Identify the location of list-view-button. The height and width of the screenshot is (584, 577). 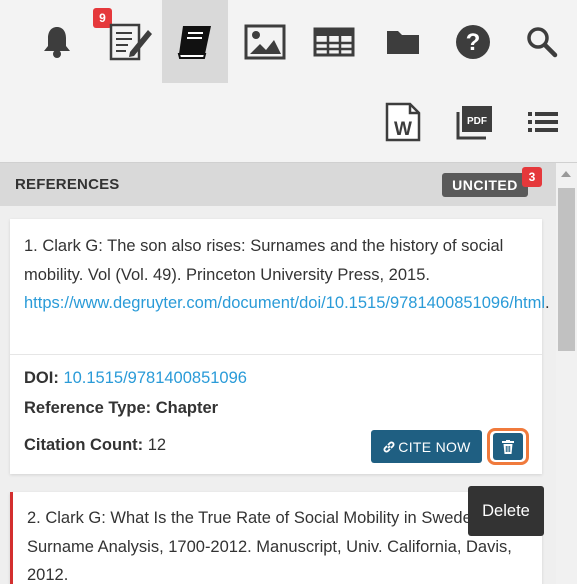
(543, 122).